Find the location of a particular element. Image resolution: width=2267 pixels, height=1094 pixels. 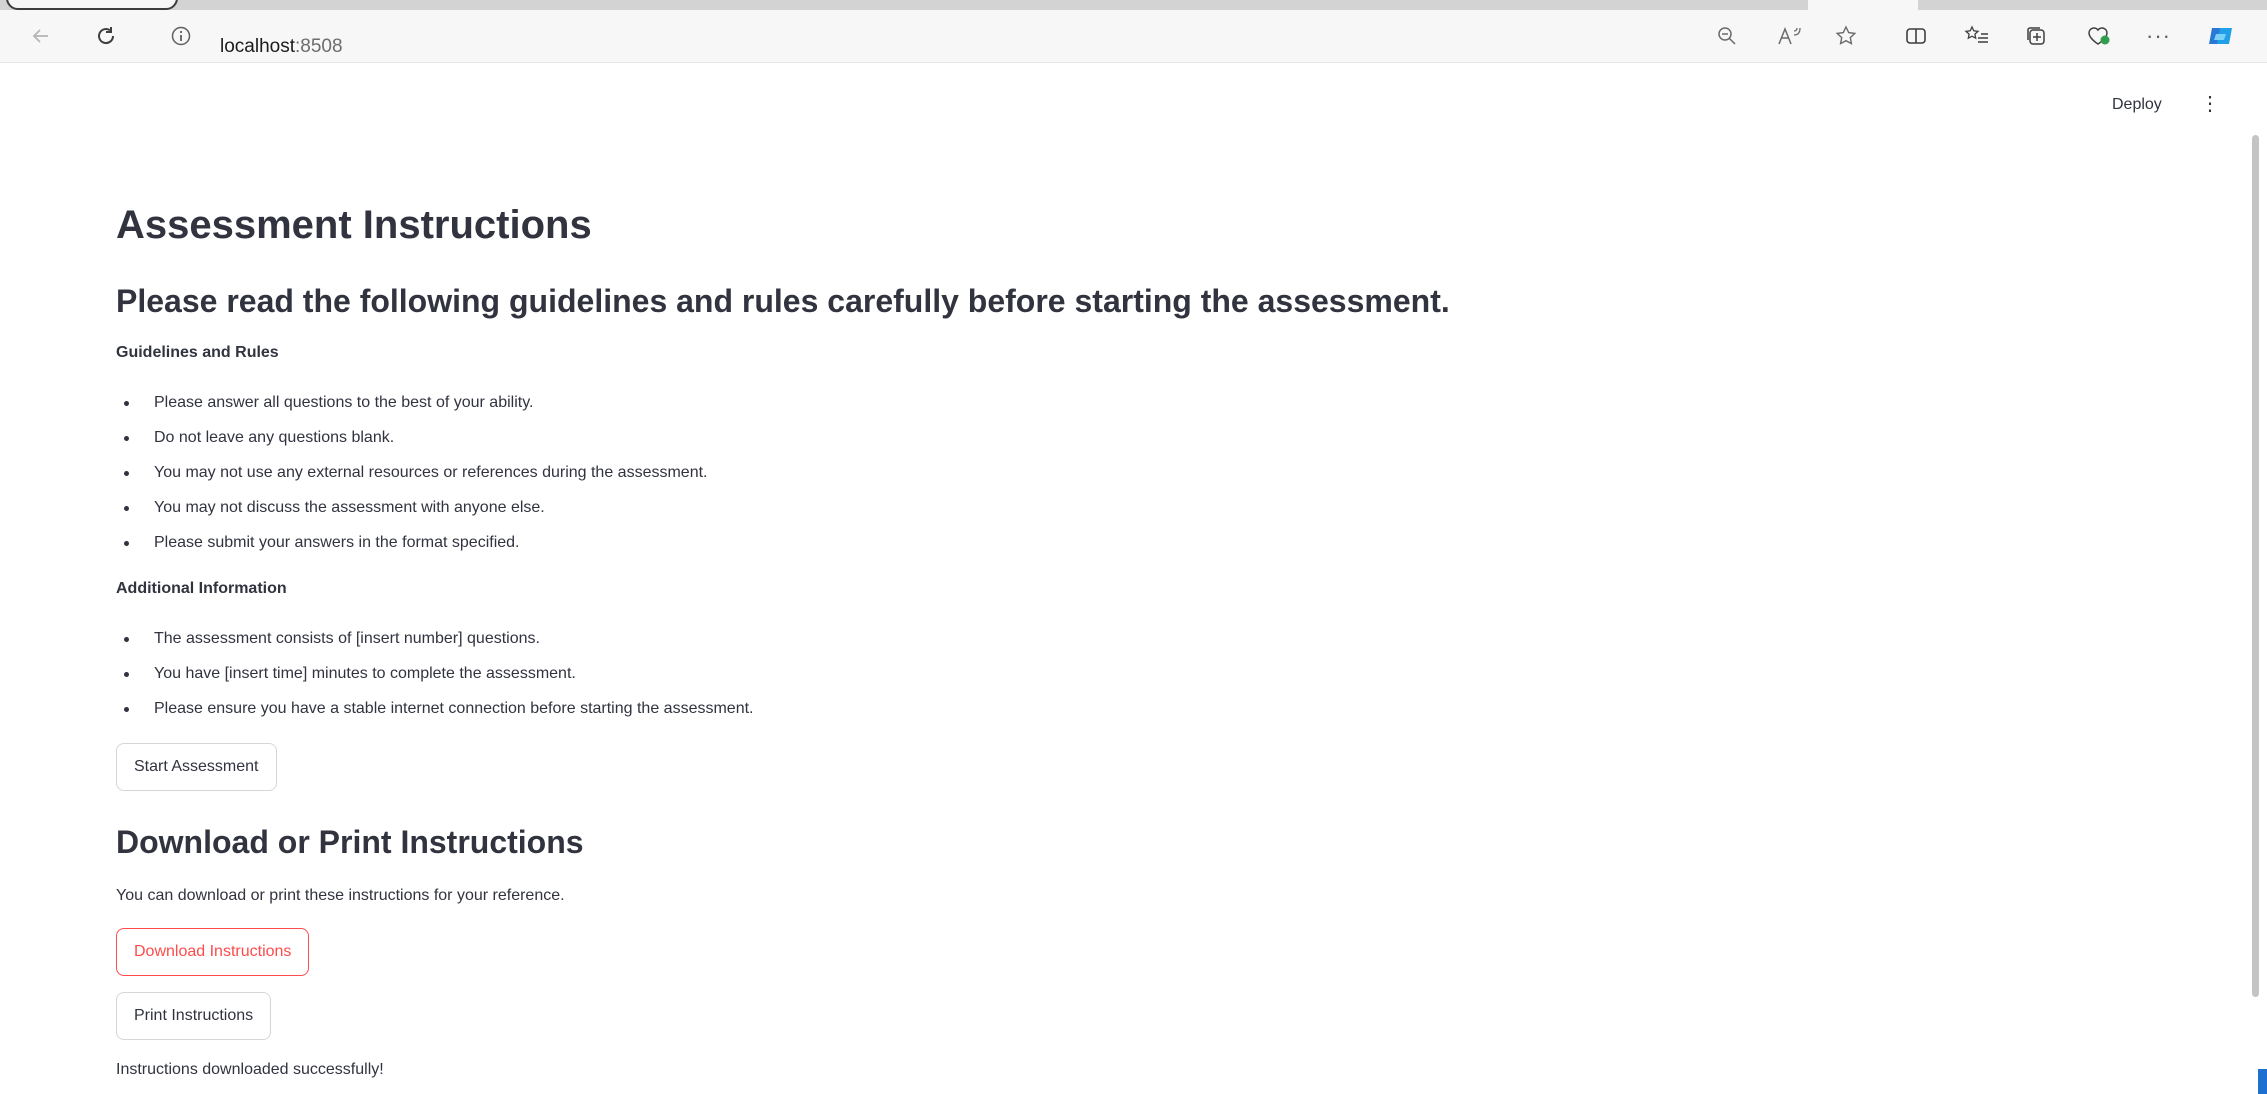

status-message: Instructions downloaded successfully! is located at coordinates (250, 1069).